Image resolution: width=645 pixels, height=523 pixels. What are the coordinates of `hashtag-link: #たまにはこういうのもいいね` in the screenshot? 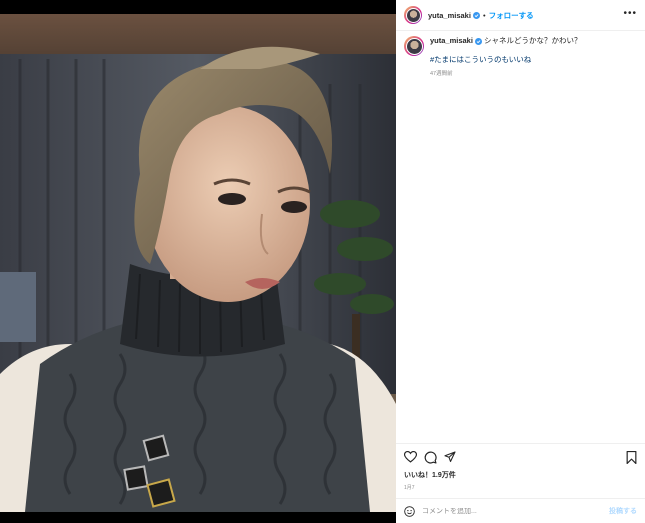 It's located at (506, 60).